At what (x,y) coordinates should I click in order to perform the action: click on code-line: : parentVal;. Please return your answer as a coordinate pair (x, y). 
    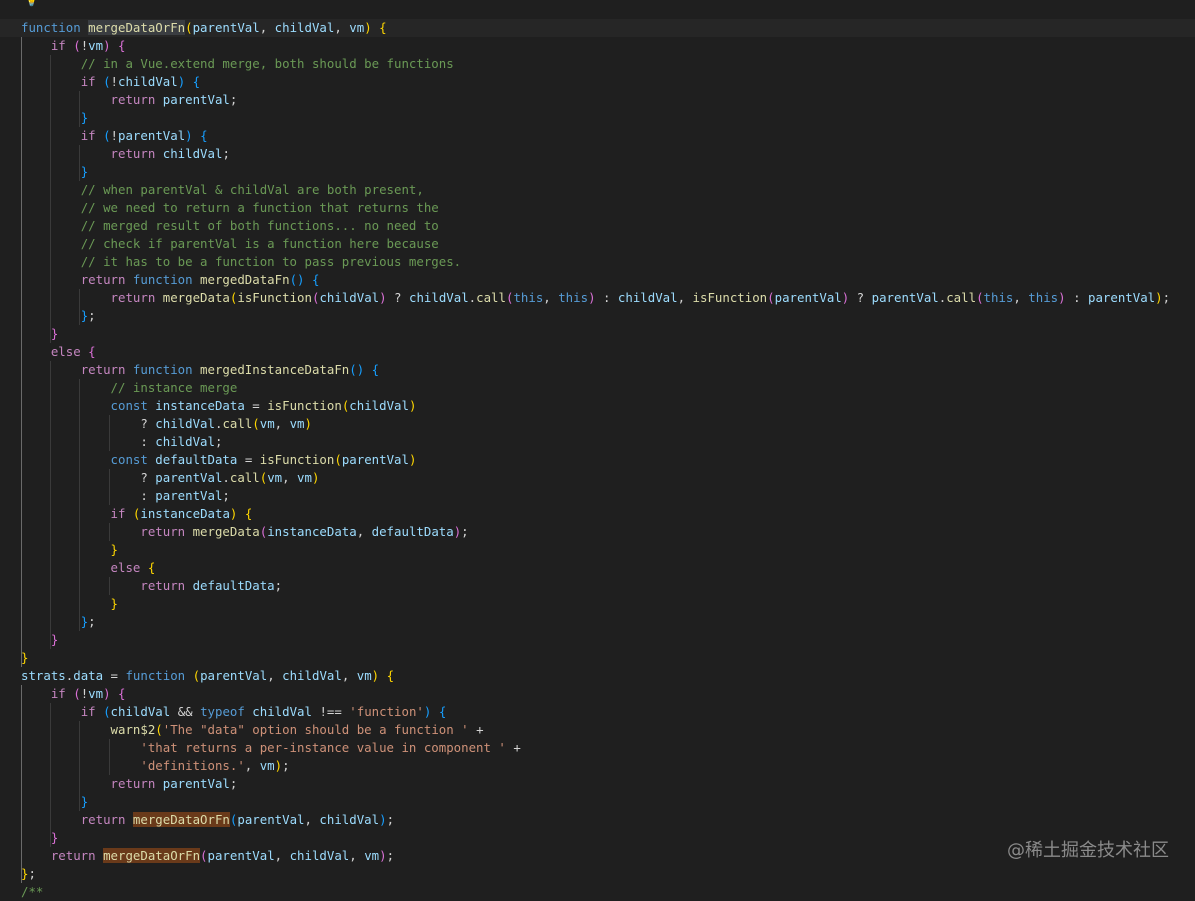
    Looking at the image, I should click on (595, 496).